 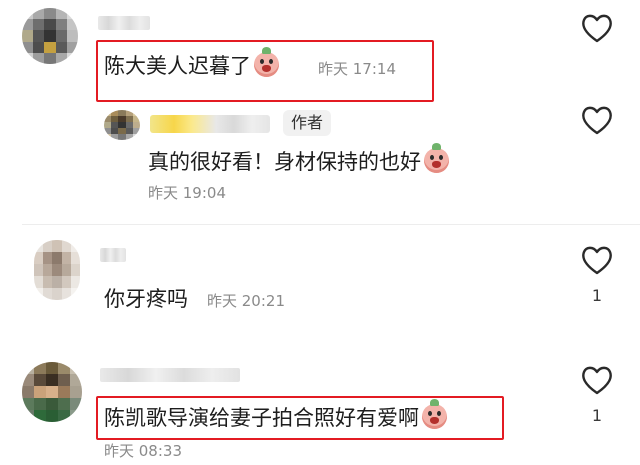 I want to click on reply-time: 昨天 19:04, so click(x=187, y=193).